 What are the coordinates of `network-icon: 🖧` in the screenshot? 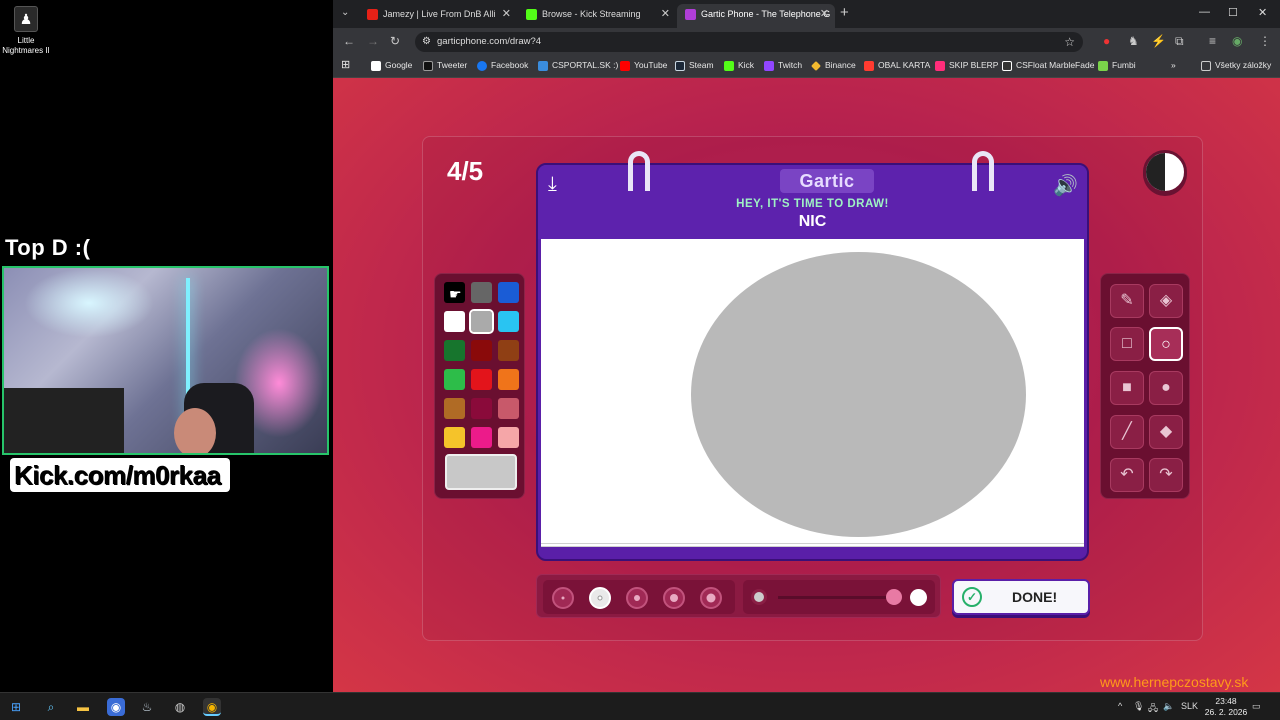 It's located at (1153, 709).